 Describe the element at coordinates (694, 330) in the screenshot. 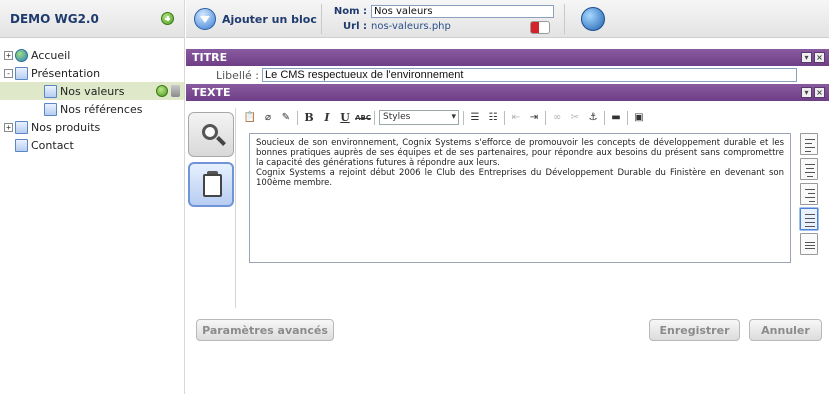

I see `save-button: Enregistrer` at that location.